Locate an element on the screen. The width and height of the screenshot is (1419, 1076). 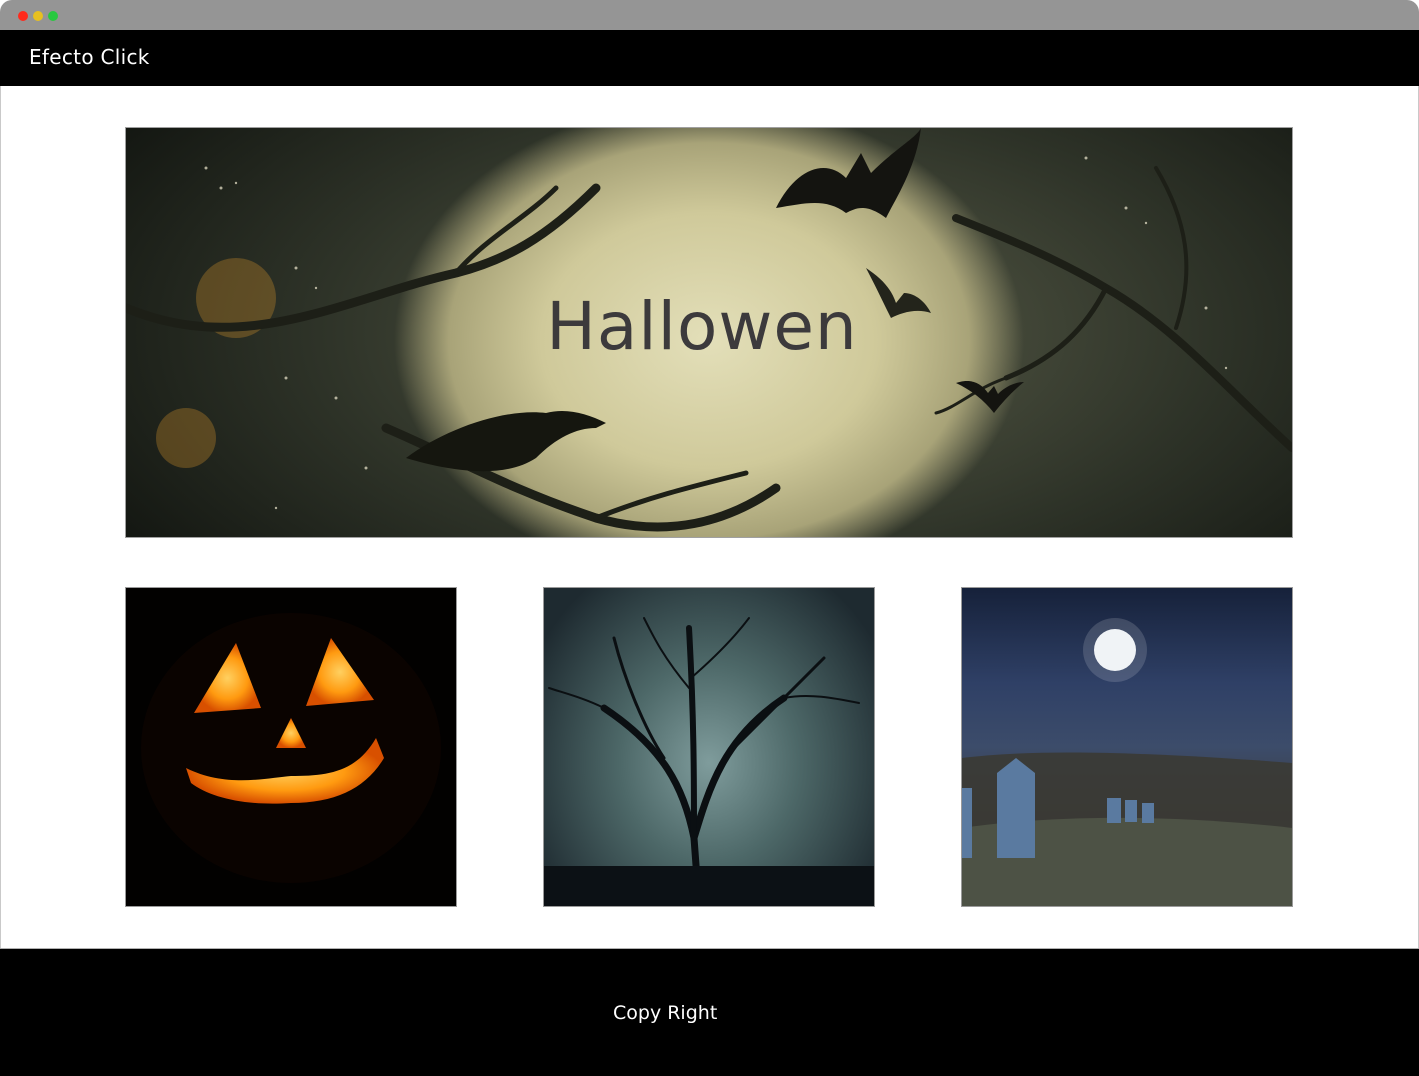
gallery-image-tree is located at coordinates (709, 747).